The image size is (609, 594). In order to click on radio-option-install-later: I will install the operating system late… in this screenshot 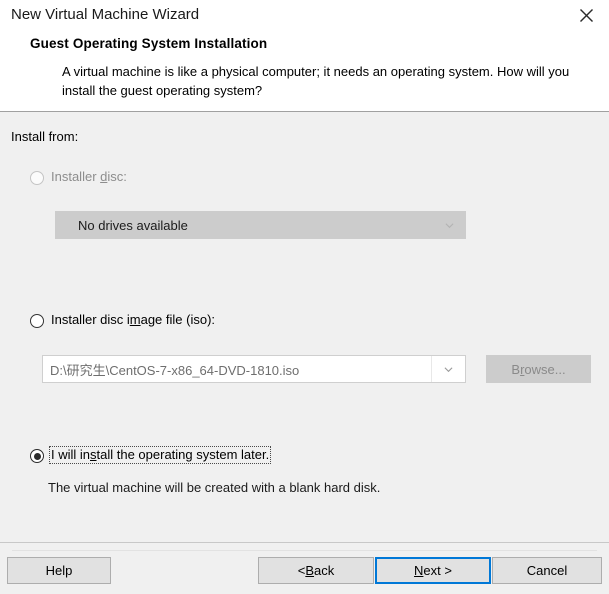, I will do `click(151, 455)`.